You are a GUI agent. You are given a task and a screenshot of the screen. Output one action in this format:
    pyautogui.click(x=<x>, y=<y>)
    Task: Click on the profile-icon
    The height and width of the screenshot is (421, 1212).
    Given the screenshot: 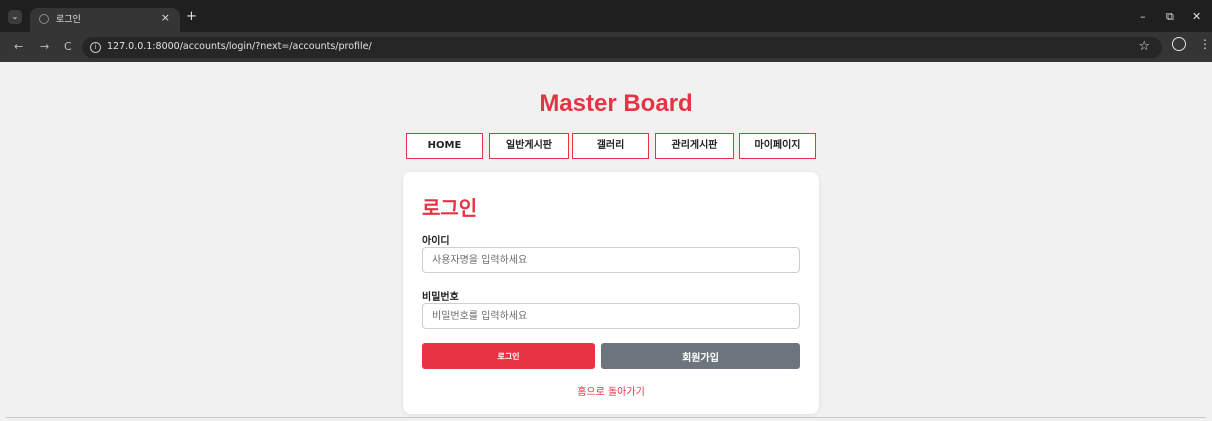 What is the action you would take?
    pyautogui.click(x=1179, y=44)
    